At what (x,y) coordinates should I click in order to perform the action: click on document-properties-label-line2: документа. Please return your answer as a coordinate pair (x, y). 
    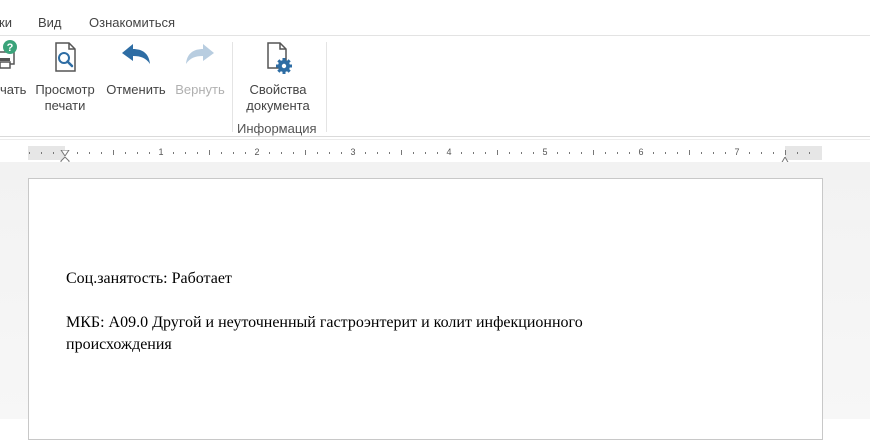
    Looking at the image, I should click on (278, 105).